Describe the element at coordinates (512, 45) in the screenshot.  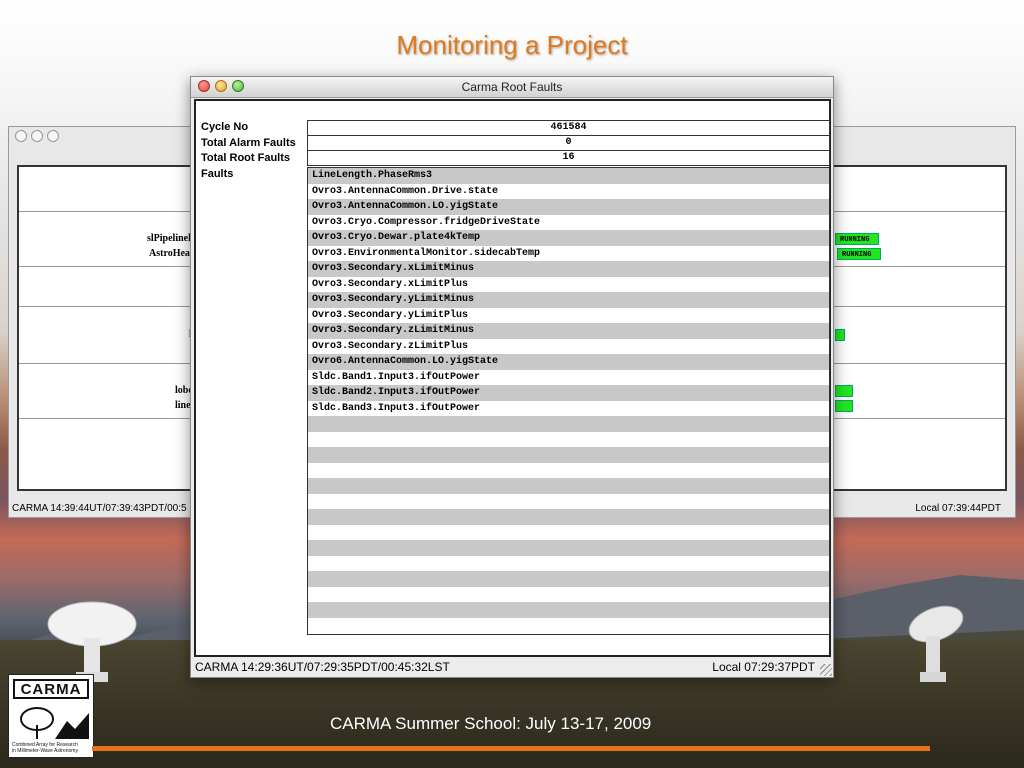
I see `slide-title: Monitoring a Project` at that location.